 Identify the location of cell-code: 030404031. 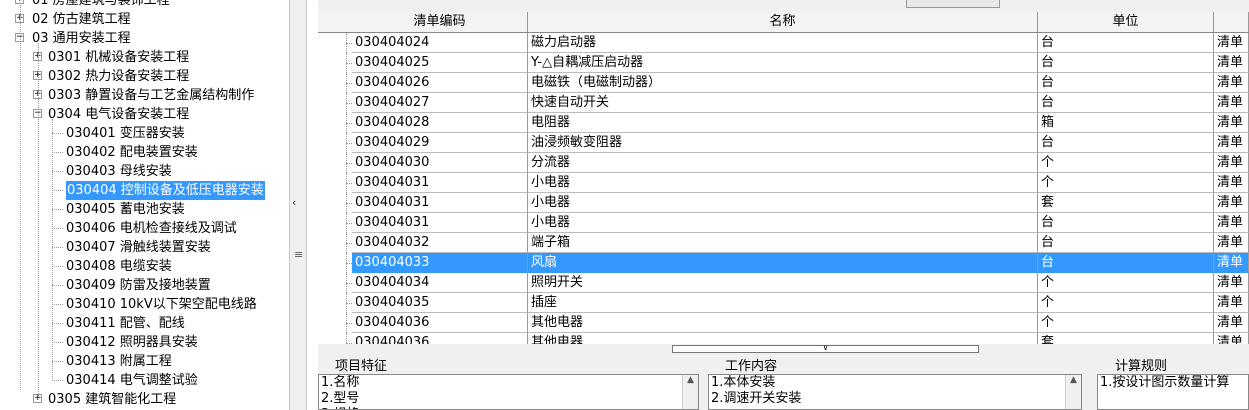
(440, 223).